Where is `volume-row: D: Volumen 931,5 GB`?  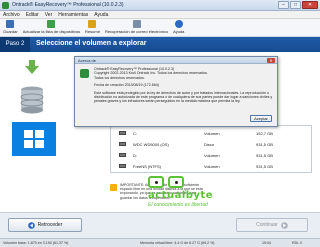
volume-row: D: Volumen 931,5 GB is located at coordinates (211, 155).